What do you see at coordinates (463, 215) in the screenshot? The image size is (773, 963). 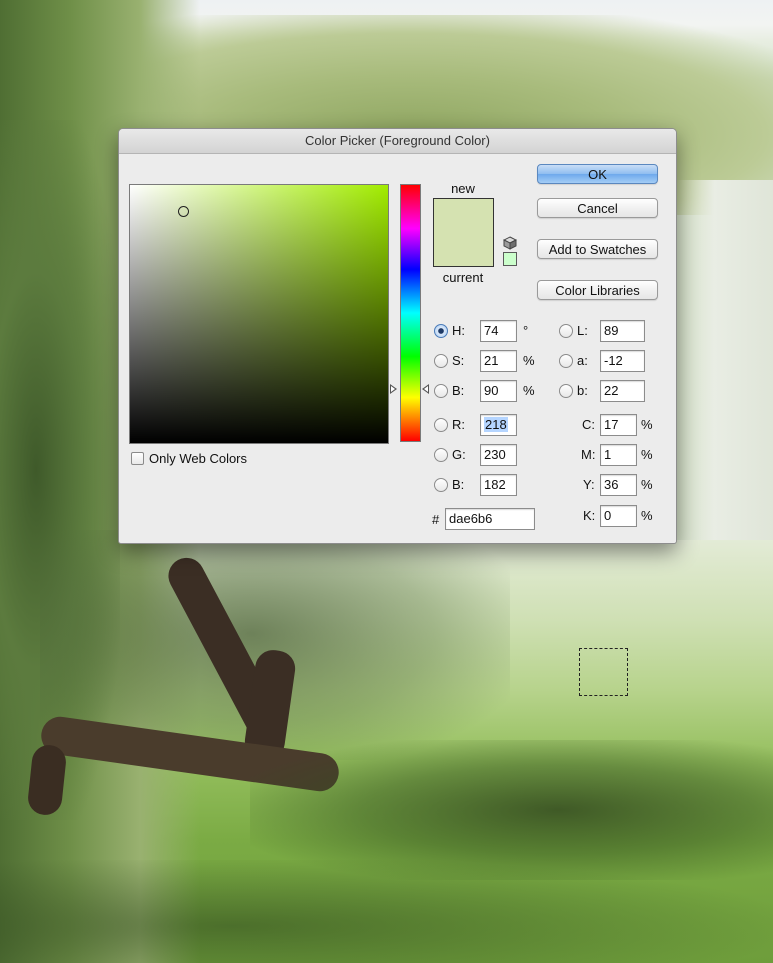 I see `new-color-swatch` at bounding box center [463, 215].